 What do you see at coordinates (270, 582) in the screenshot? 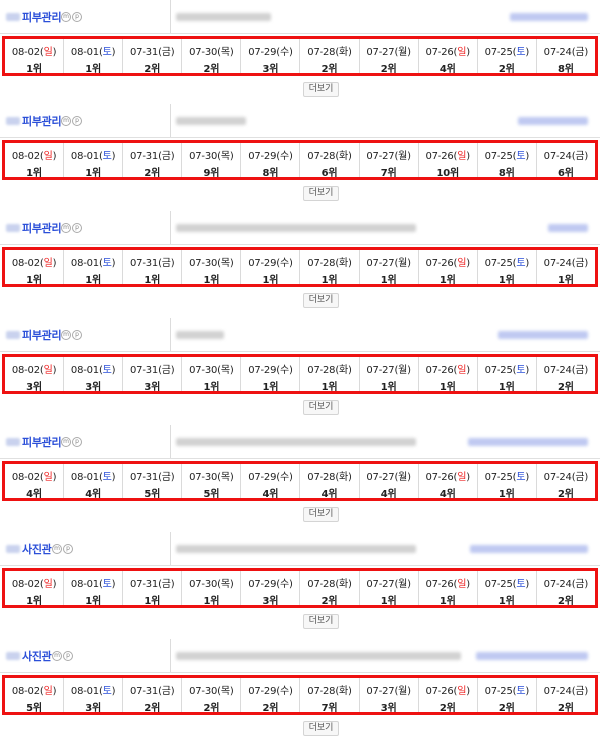
I see `rank-date: 07-29(수)` at bounding box center [270, 582].